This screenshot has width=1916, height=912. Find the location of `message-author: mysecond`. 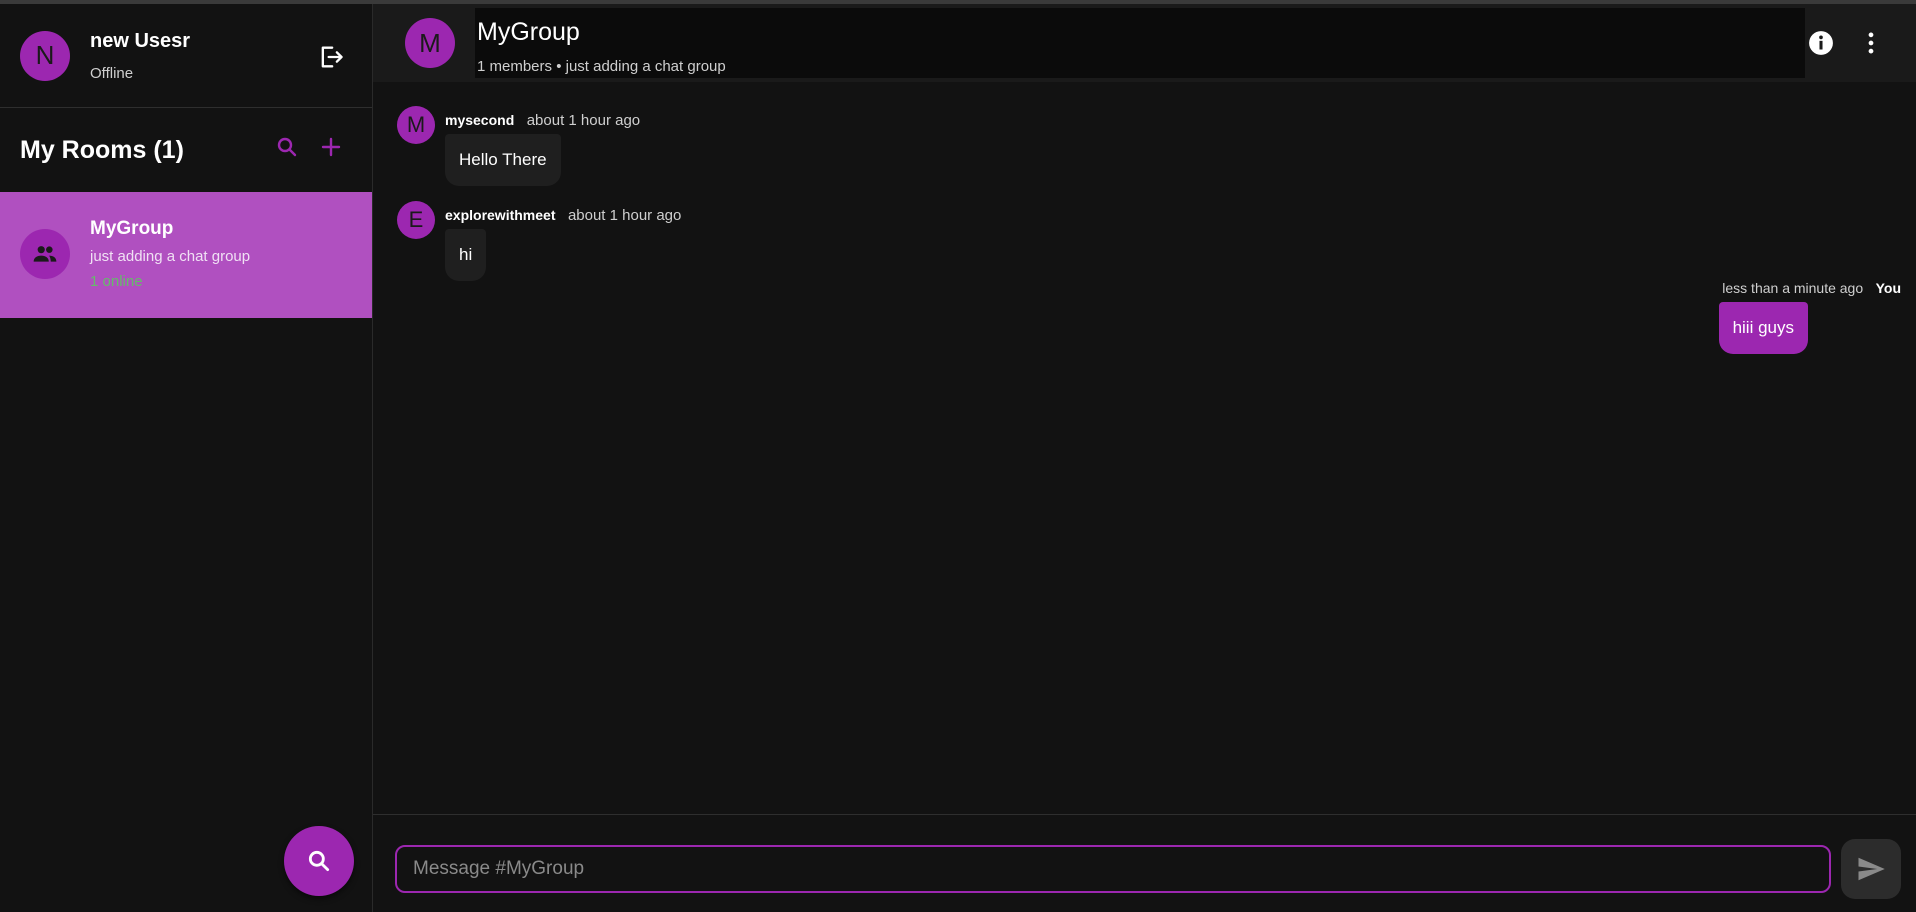

message-author: mysecond is located at coordinates (480, 120).